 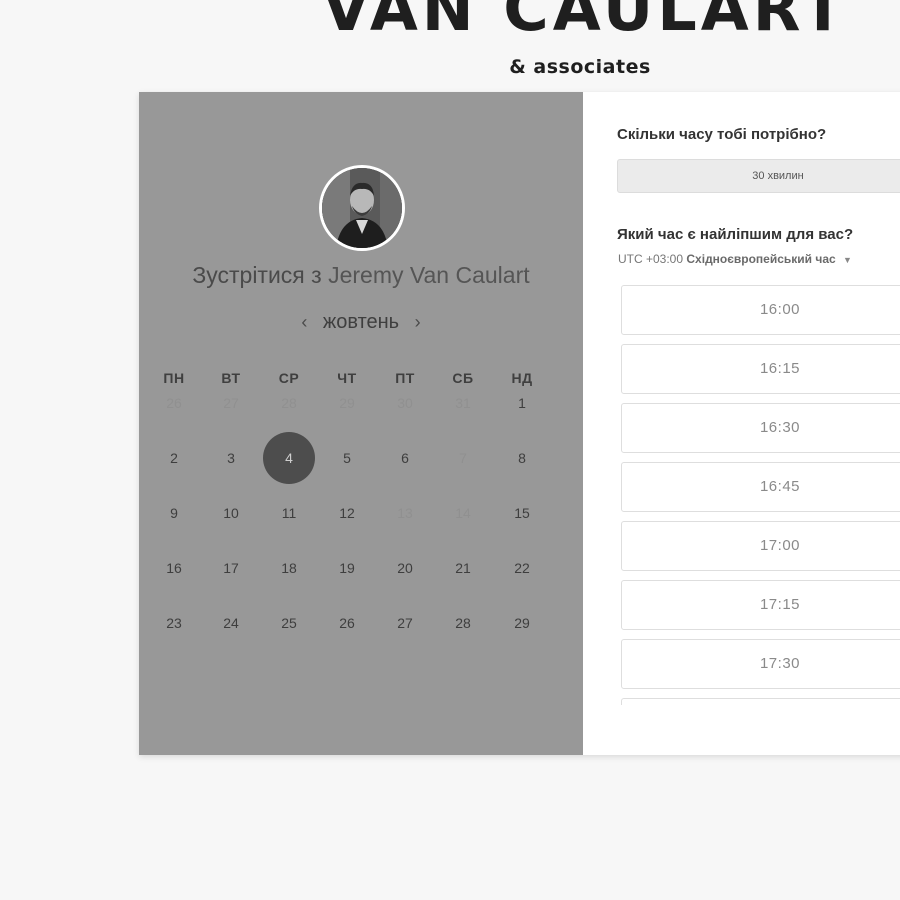 I want to click on time-slot-button: 16:00, so click(x=760, y=310).